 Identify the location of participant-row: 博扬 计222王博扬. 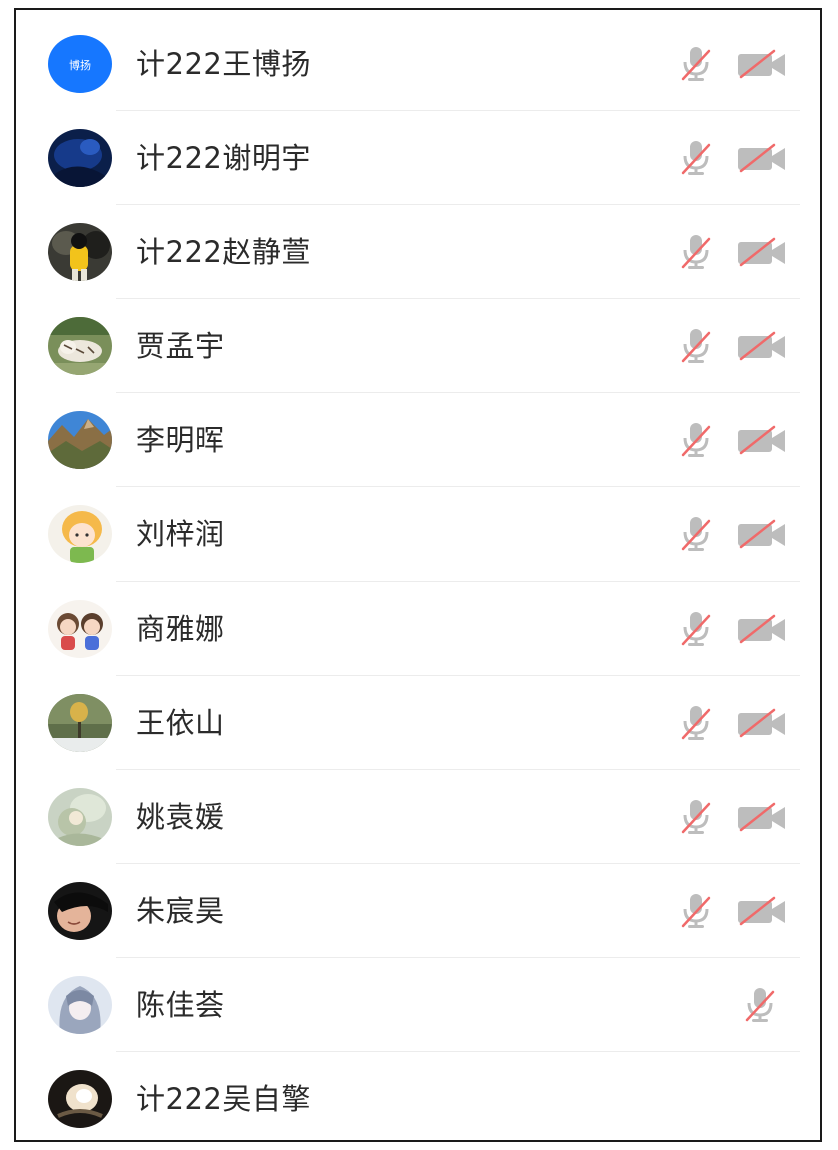
(418, 64).